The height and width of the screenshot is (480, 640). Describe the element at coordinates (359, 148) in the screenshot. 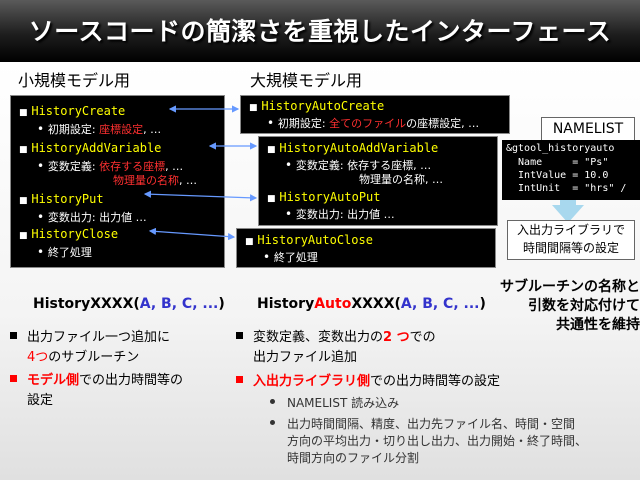

I see `right-addvar-label: HistoryAutoAddVariable` at that location.